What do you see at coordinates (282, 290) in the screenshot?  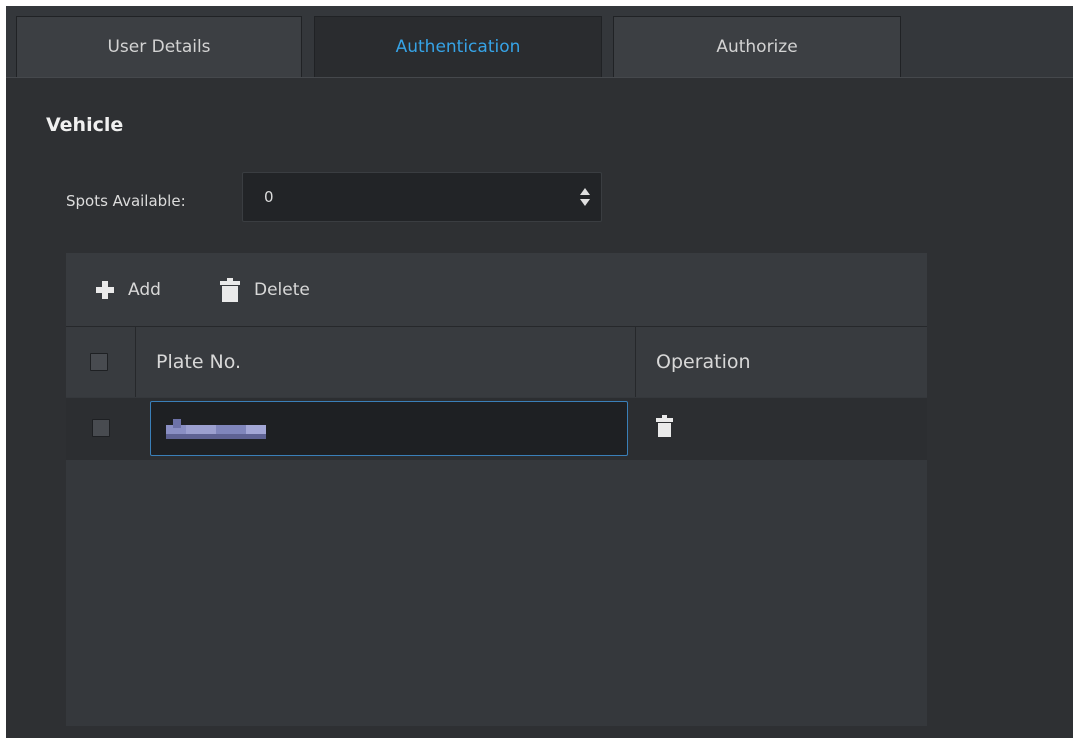 I see `delete-label: Delete` at bounding box center [282, 290].